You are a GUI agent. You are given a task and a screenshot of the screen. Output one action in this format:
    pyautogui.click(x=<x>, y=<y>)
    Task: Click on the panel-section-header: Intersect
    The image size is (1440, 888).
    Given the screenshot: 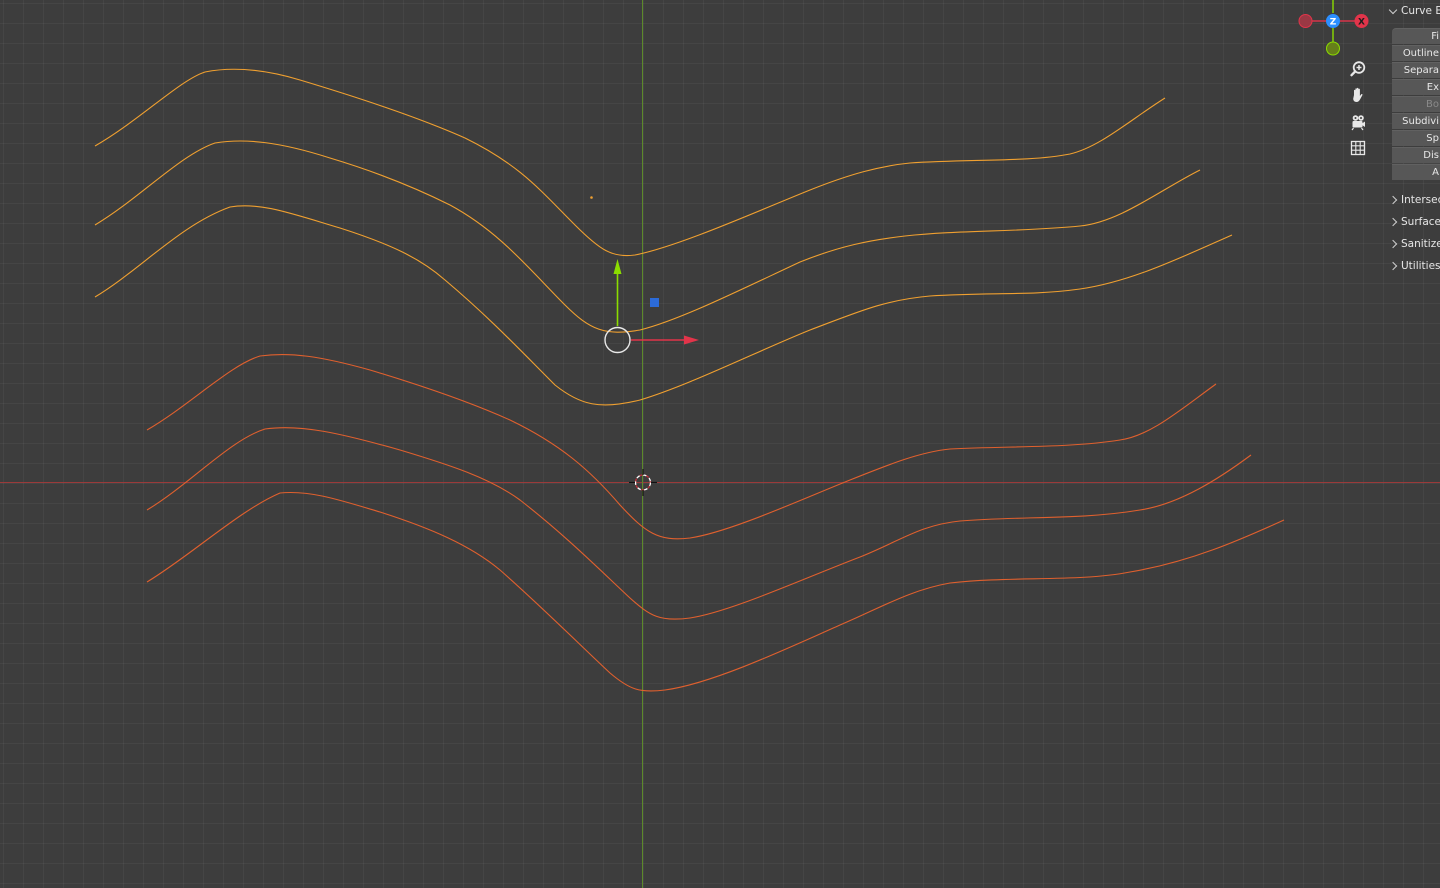 What is the action you would take?
    pyautogui.click(x=1414, y=200)
    